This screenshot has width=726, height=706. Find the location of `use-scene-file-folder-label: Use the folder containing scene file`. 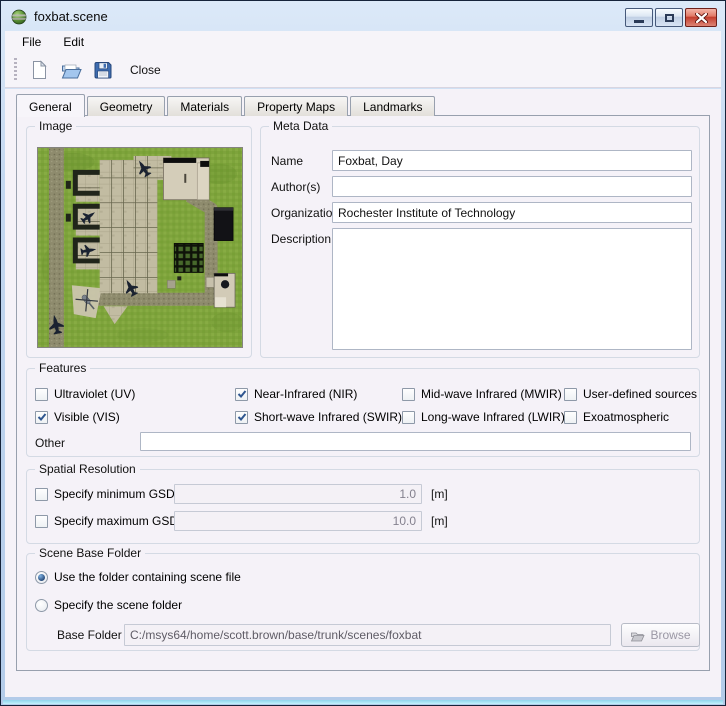

use-scene-file-folder-label: Use the folder containing scene file is located at coordinates (147, 577).